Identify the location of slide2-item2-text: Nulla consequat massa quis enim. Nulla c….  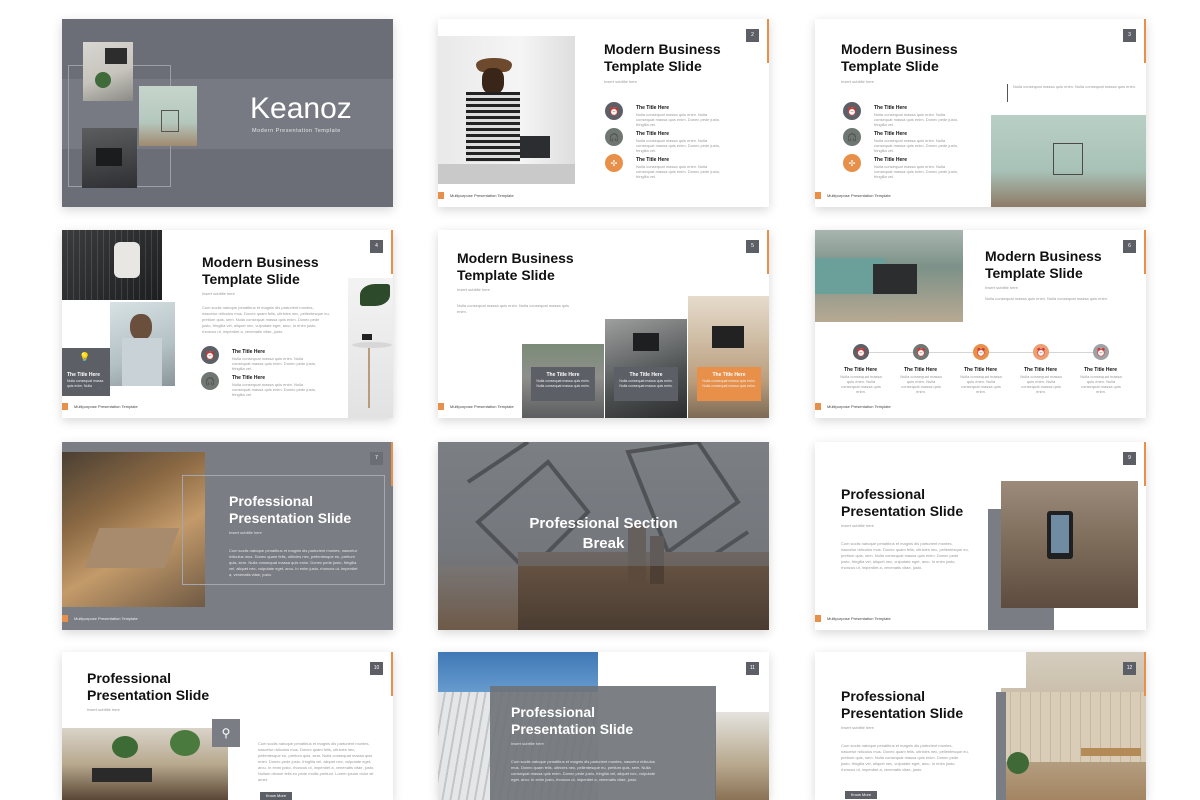
(678, 145).